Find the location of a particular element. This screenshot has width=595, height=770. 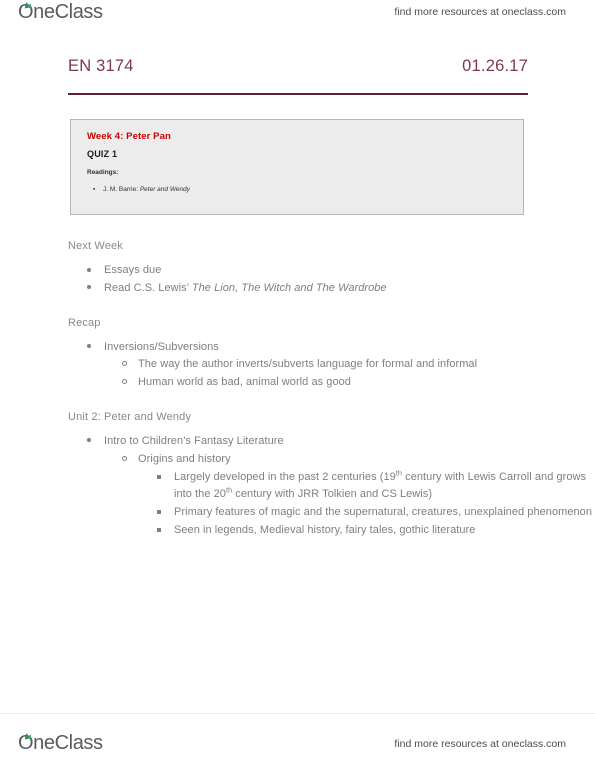

callout-title: Week 4: Peter Pan is located at coordinates (129, 136).